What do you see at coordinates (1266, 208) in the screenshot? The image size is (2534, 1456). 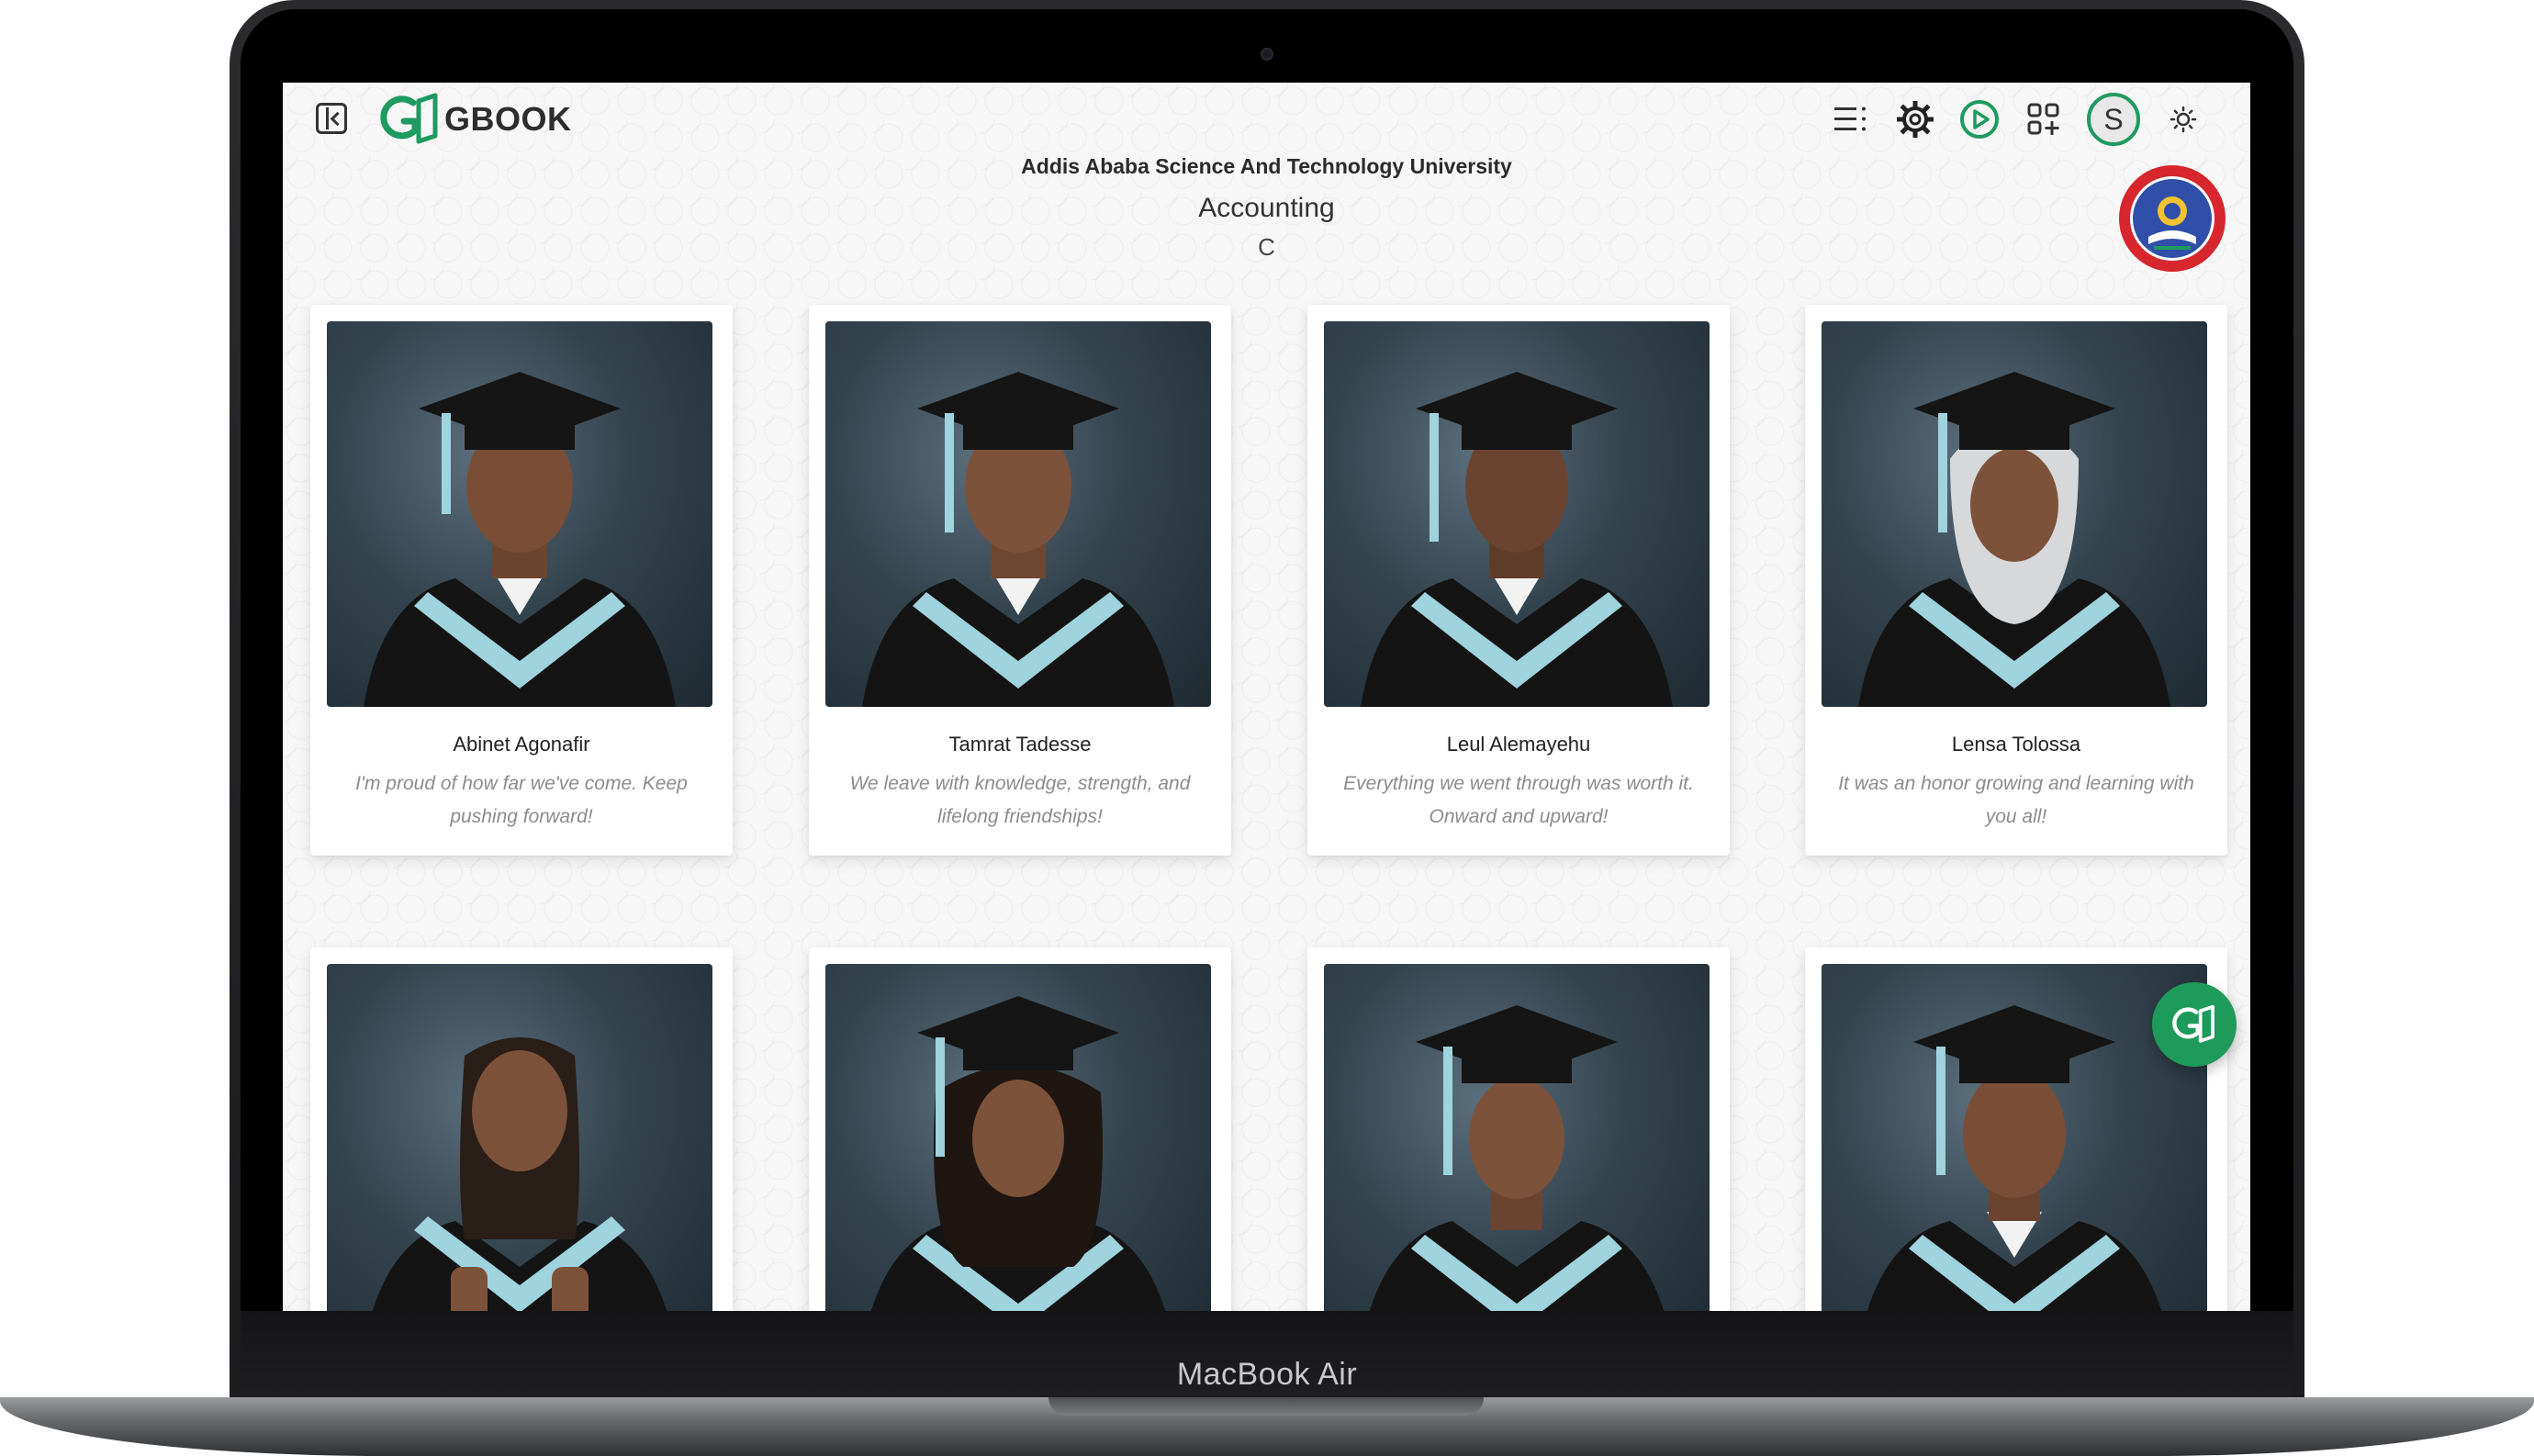 I see `department-name: Accounting` at bounding box center [1266, 208].